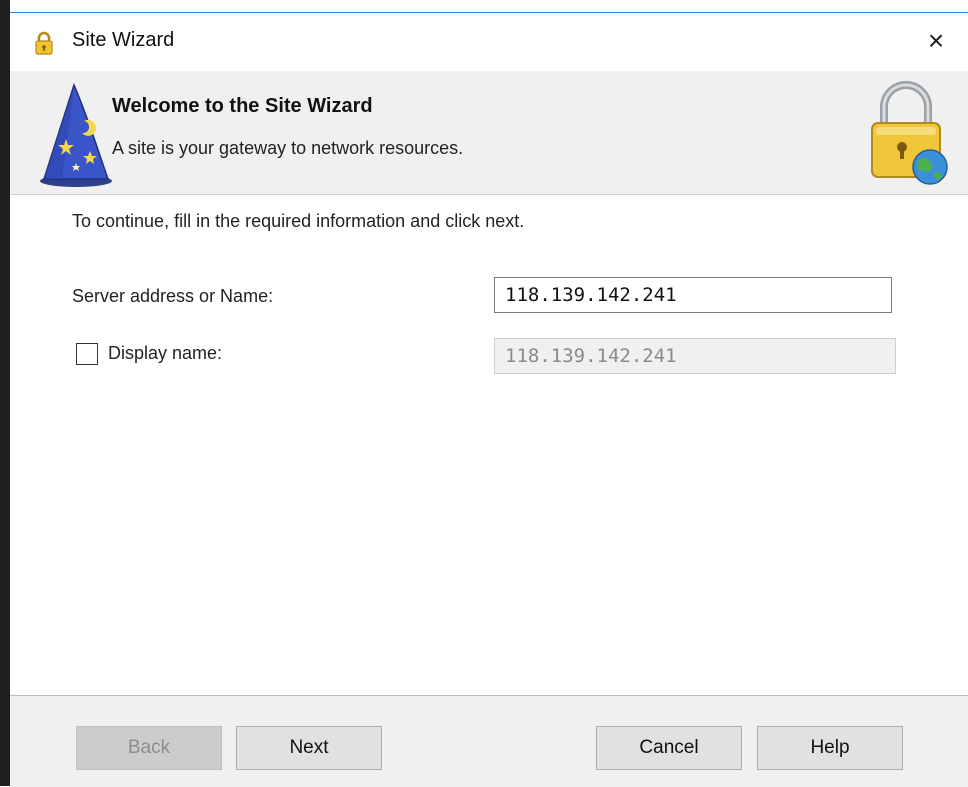 This screenshot has height=787, width=968. I want to click on display-name-label: Display name:, so click(165, 353).